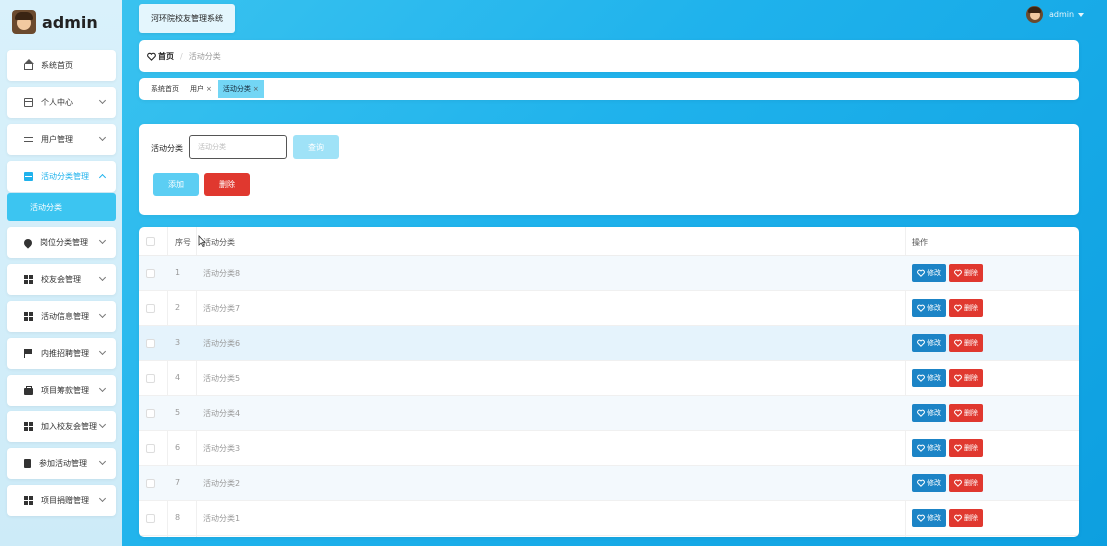 This screenshot has width=1107, height=546. I want to click on row-index: 2, so click(178, 307).